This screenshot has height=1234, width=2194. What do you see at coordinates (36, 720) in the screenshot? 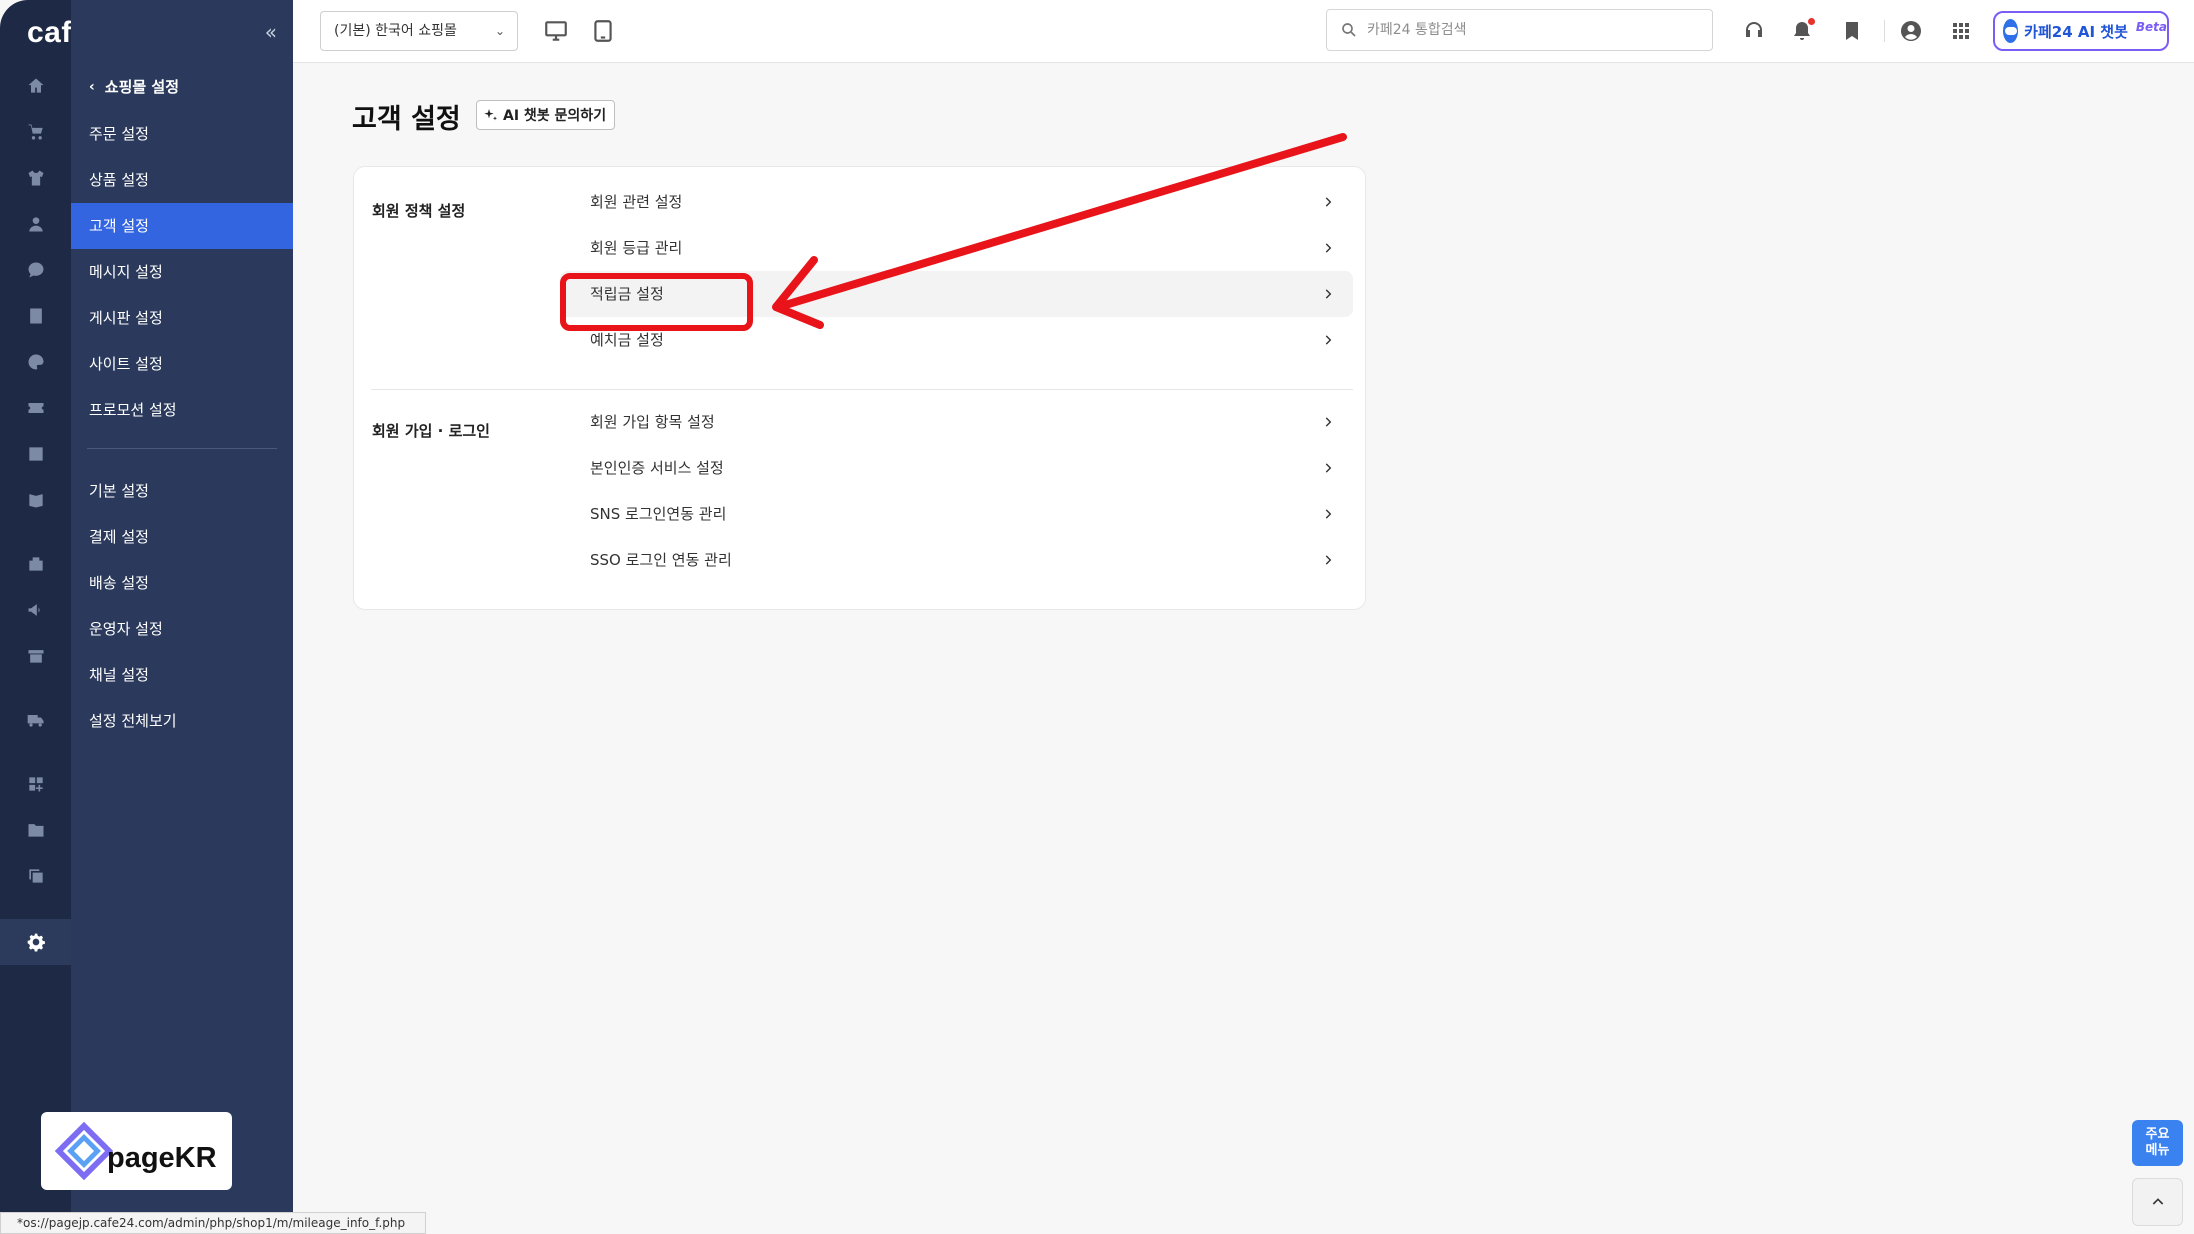
I see `truck-icon` at bounding box center [36, 720].